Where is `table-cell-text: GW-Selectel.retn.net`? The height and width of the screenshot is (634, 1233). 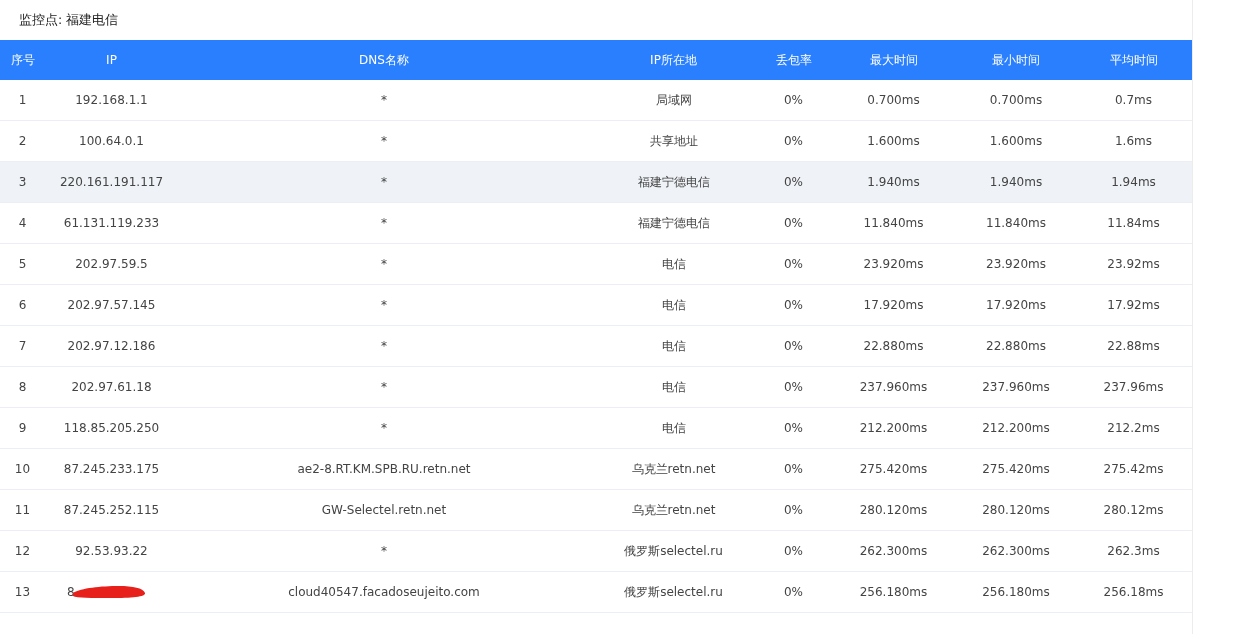
table-cell-text: GW-Selectel.retn.net is located at coordinates (384, 510).